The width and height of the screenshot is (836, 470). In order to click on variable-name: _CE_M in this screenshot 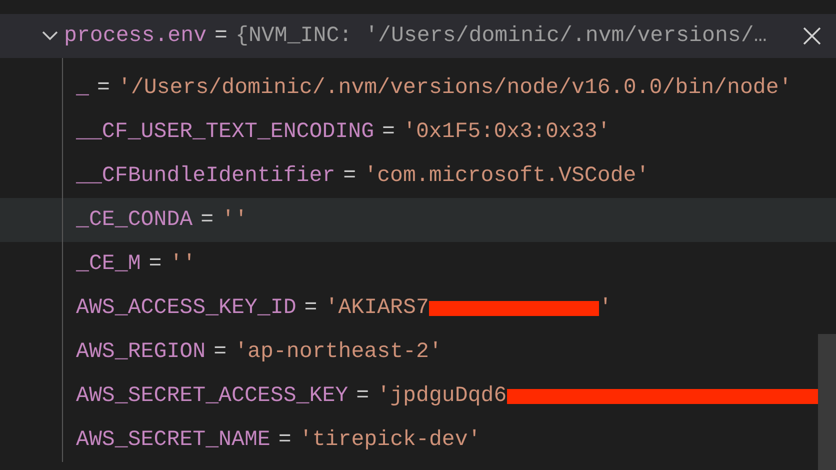, I will do `click(108, 264)`.